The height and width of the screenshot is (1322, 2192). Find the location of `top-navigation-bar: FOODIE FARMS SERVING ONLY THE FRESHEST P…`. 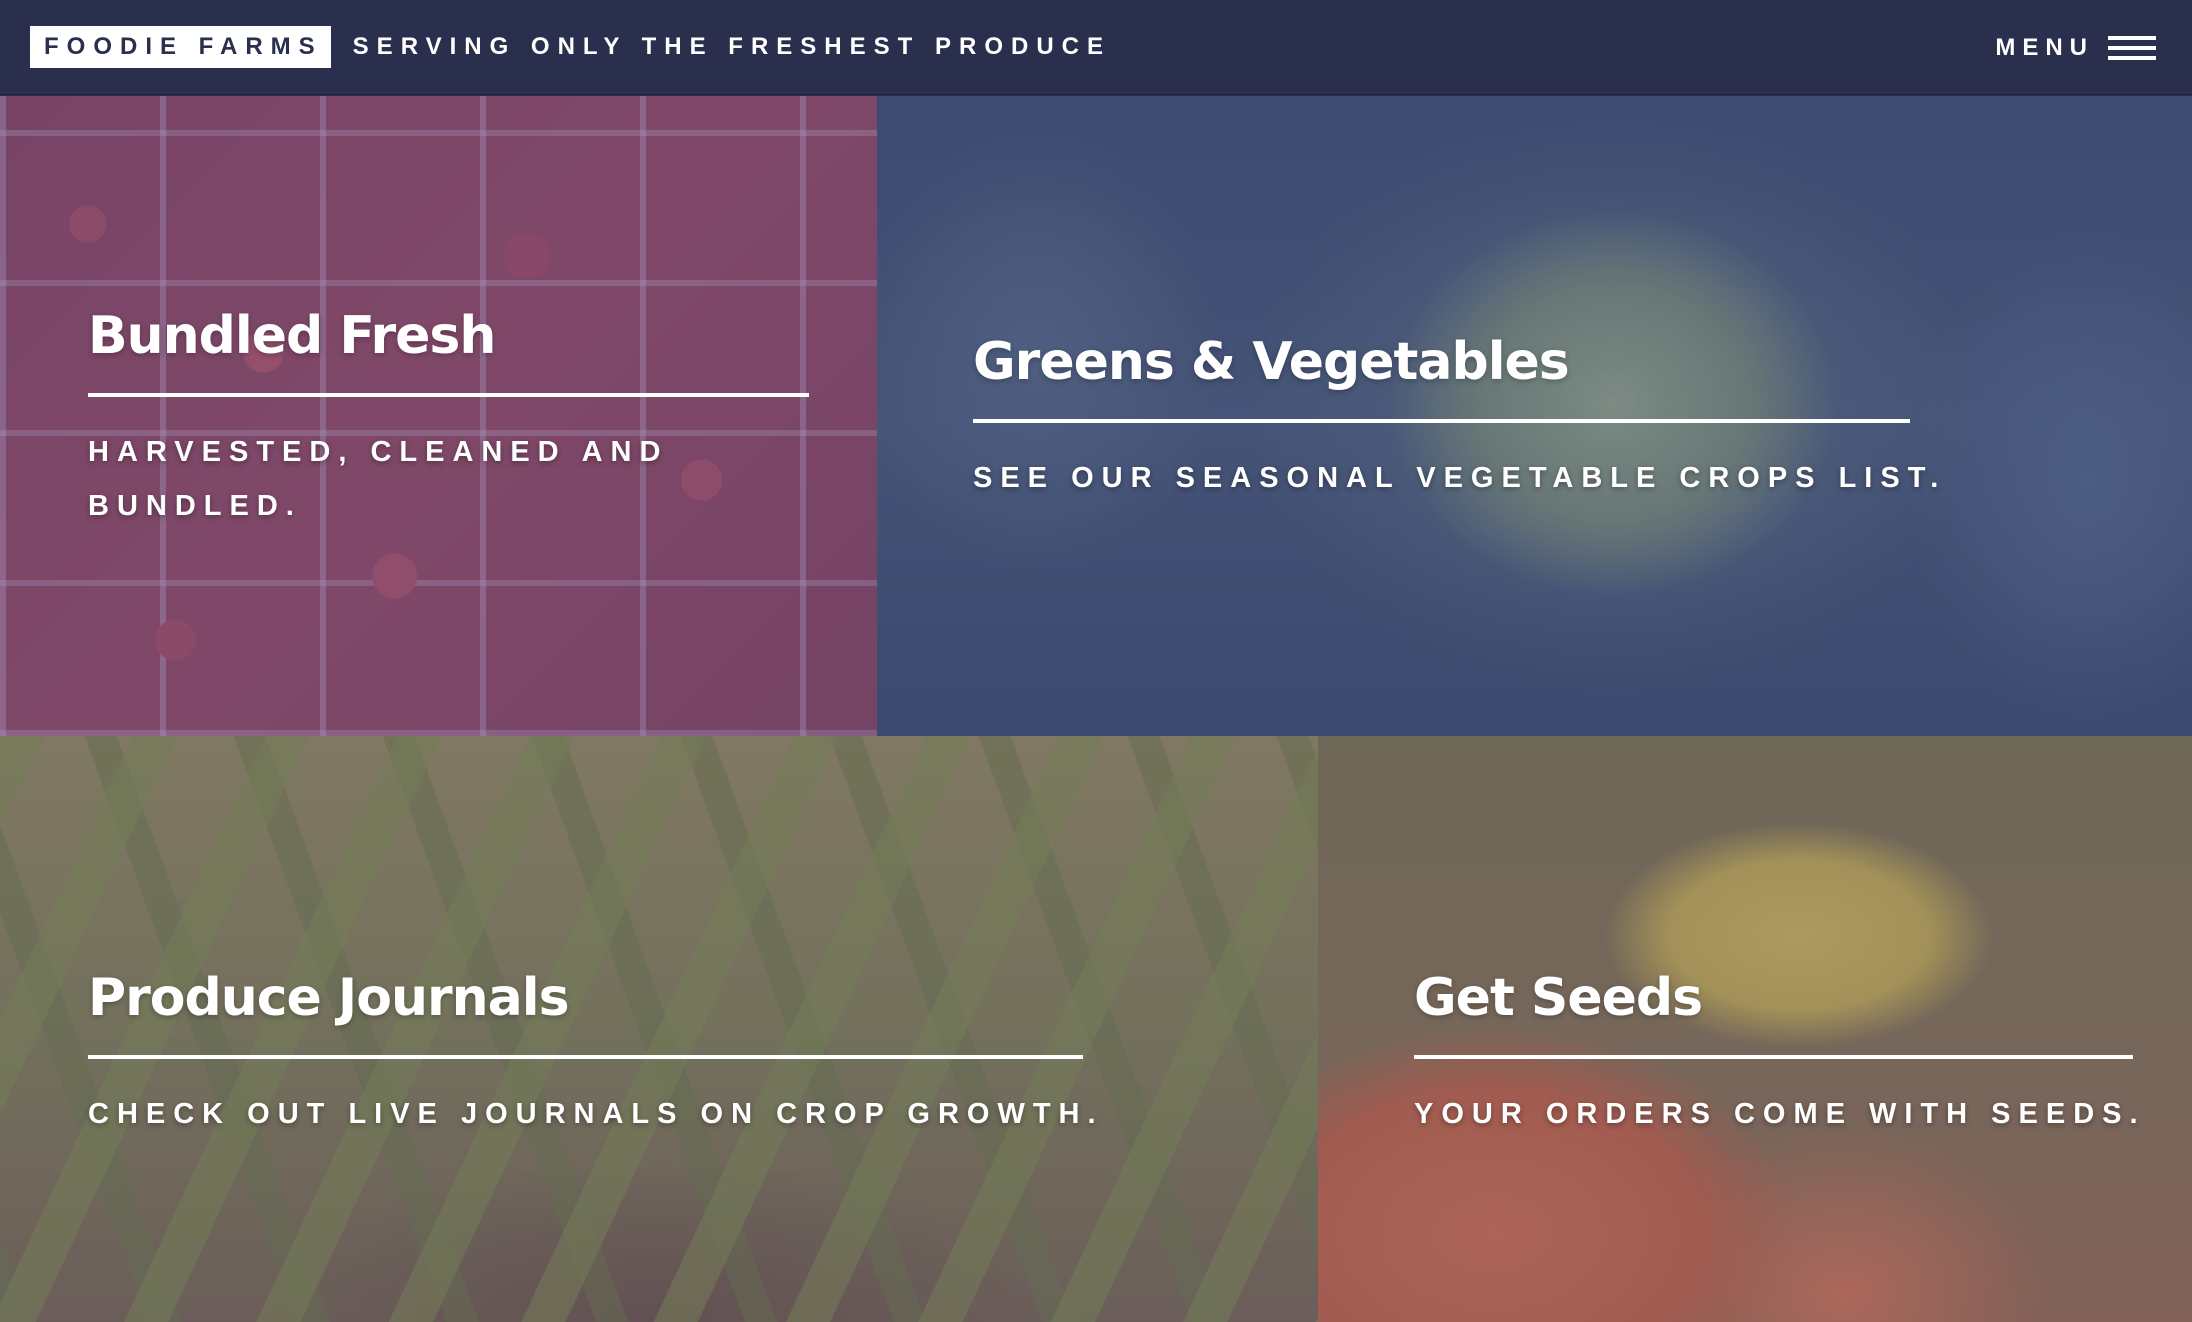

top-navigation-bar: FOODIE FARMS SERVING ONLY THE FRESHEST P… is located at coordinates (1096, 47).